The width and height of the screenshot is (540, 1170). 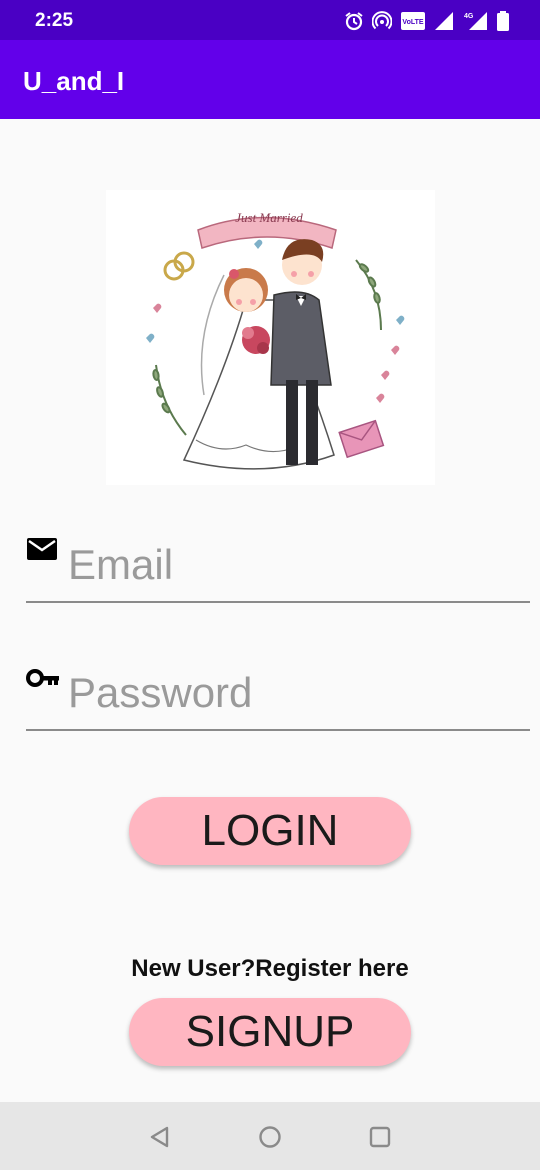 I want to click on status-bar: 2:25 VoLTE 4G, so click(x=270, y=20).